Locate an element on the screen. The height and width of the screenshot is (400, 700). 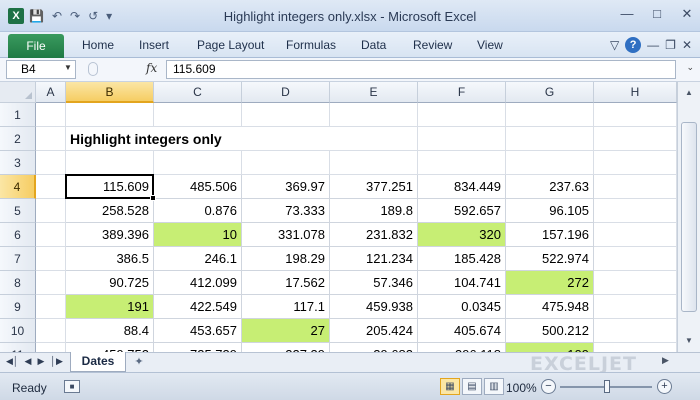
row-header-6: 6 is located at coordinates (18, 235).